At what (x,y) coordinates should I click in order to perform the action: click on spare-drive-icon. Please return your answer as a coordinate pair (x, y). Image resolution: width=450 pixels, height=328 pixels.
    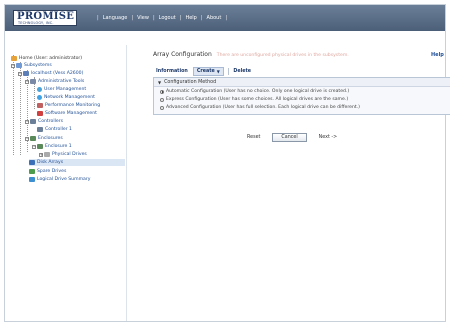
    Looking at the image, I should click on (32, 171).